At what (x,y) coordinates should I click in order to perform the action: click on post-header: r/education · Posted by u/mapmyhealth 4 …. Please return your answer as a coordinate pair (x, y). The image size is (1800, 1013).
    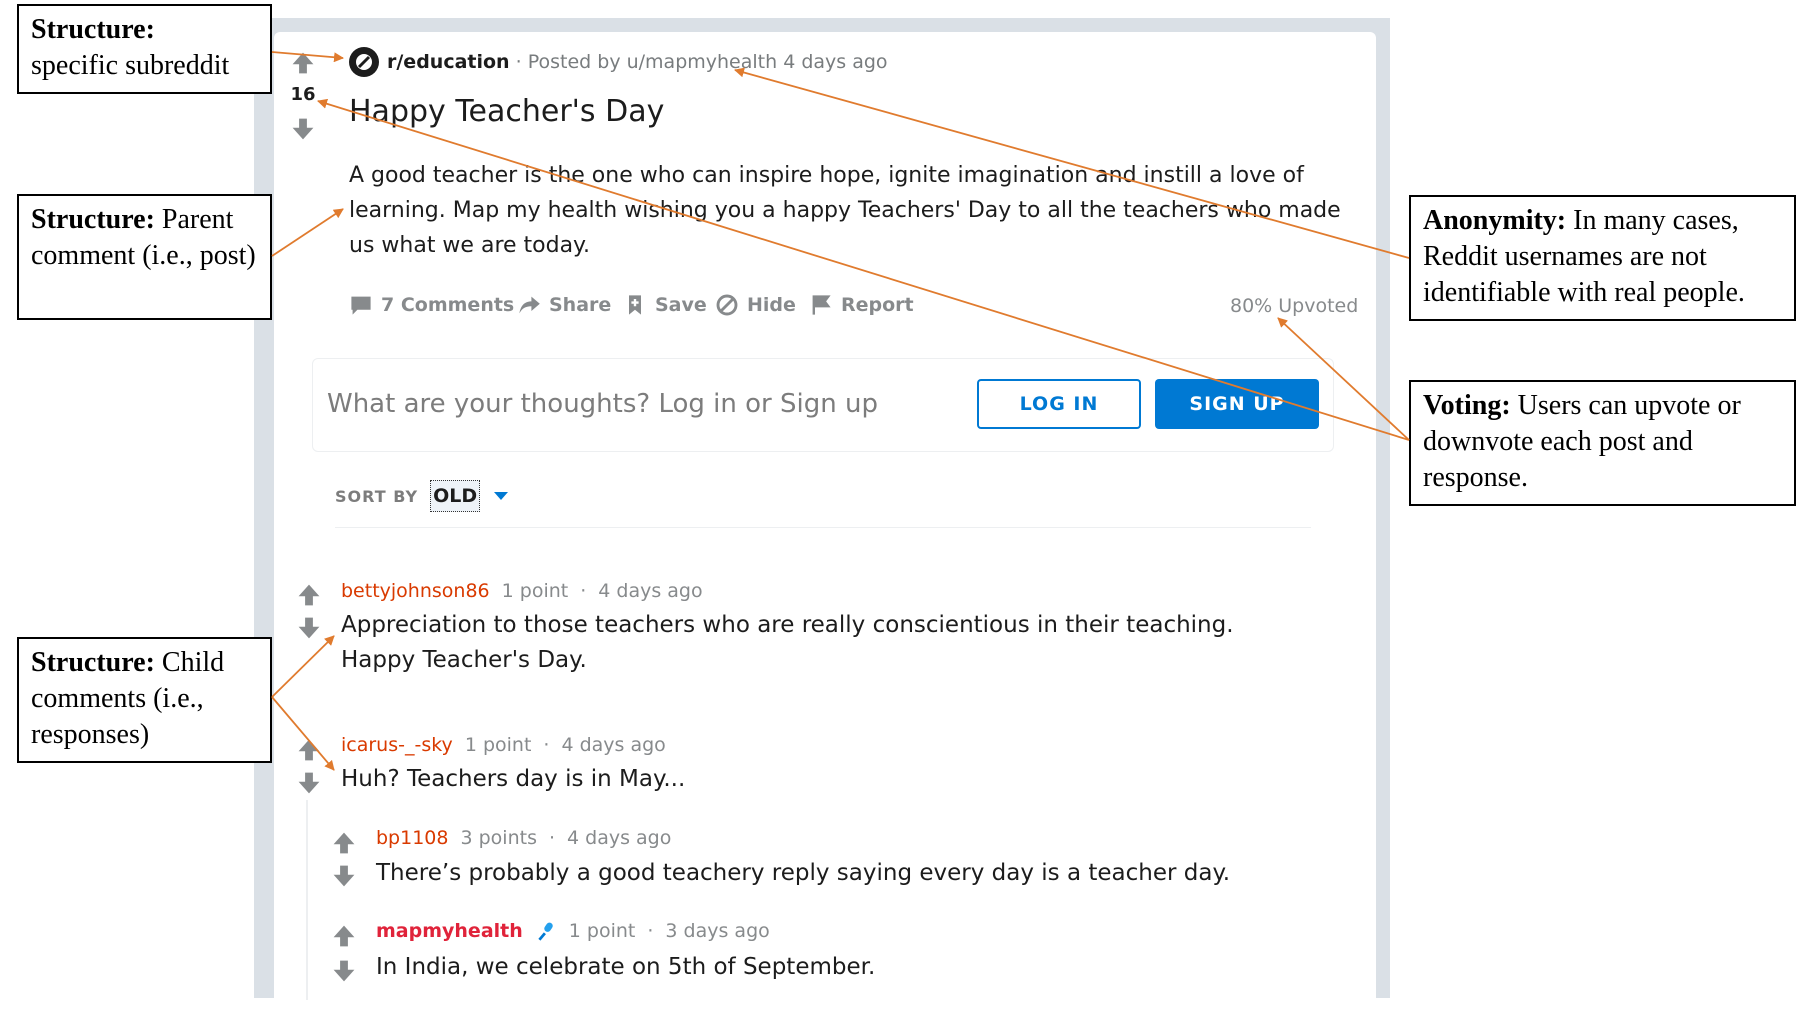
    Looking at the image, I should click on (618, 62).